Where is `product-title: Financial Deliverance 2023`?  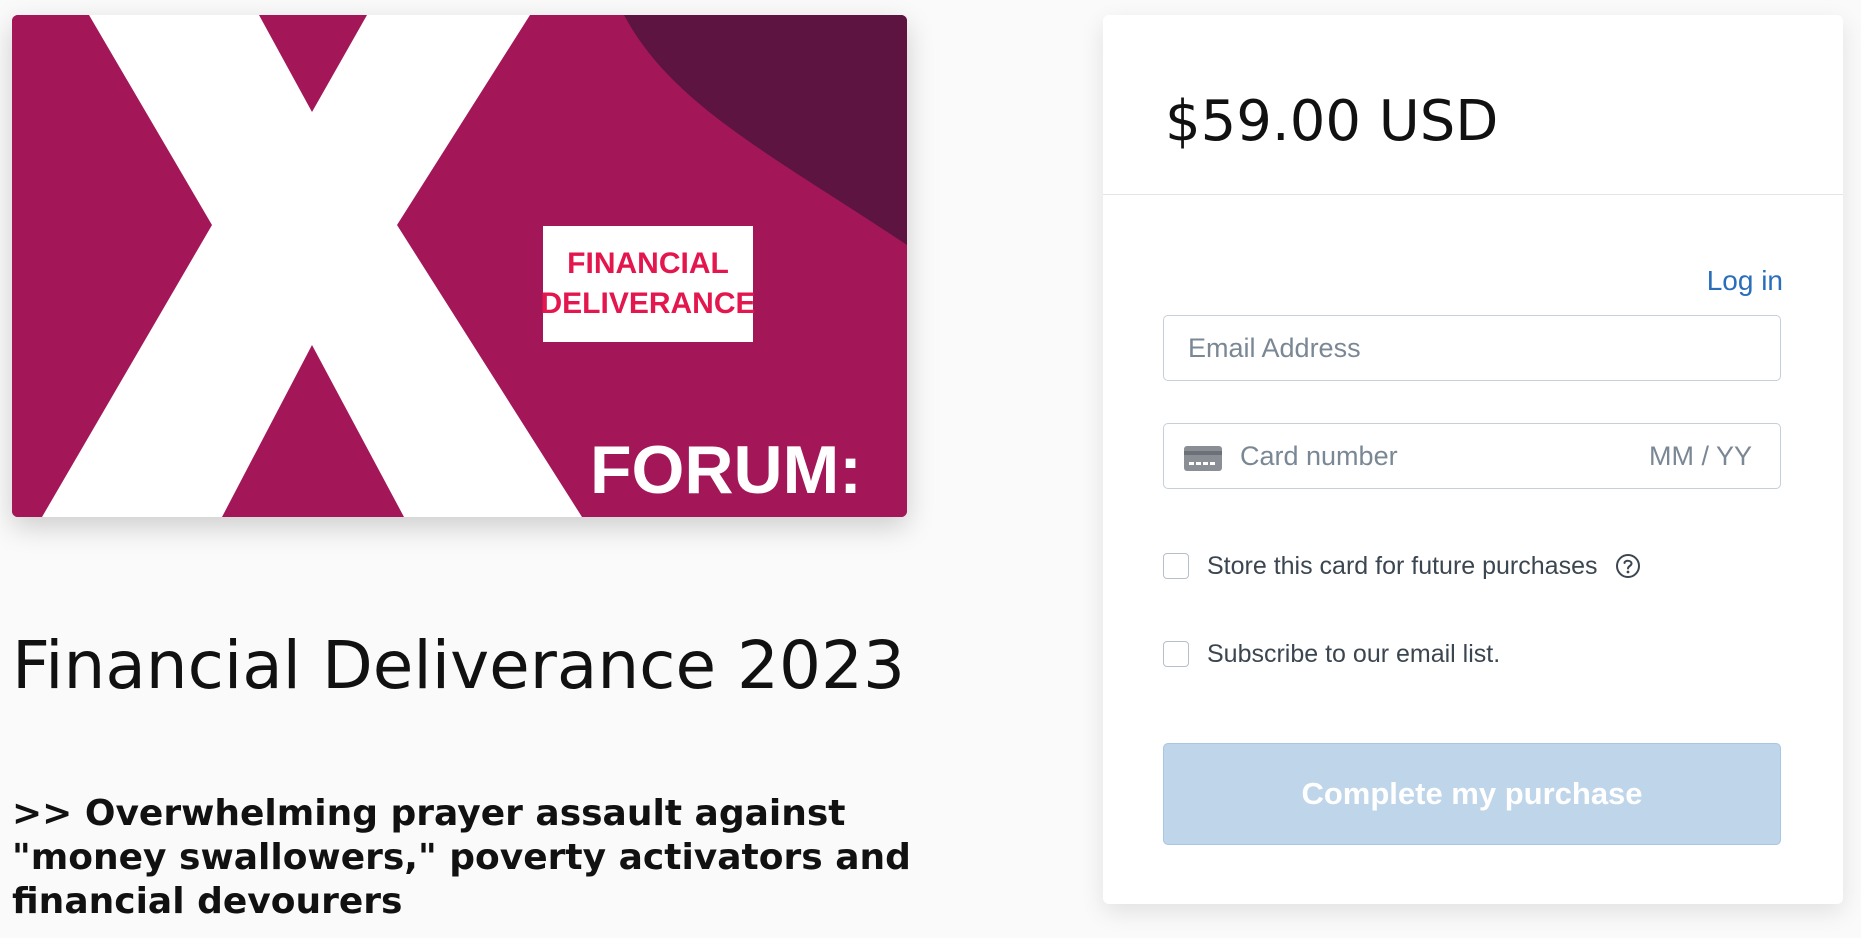 product-title: Financial Deliverance 2023 is located at coordinates (458, 665).